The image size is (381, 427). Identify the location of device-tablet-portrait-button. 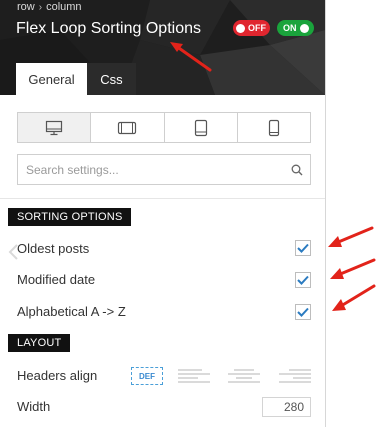
(200, 127).